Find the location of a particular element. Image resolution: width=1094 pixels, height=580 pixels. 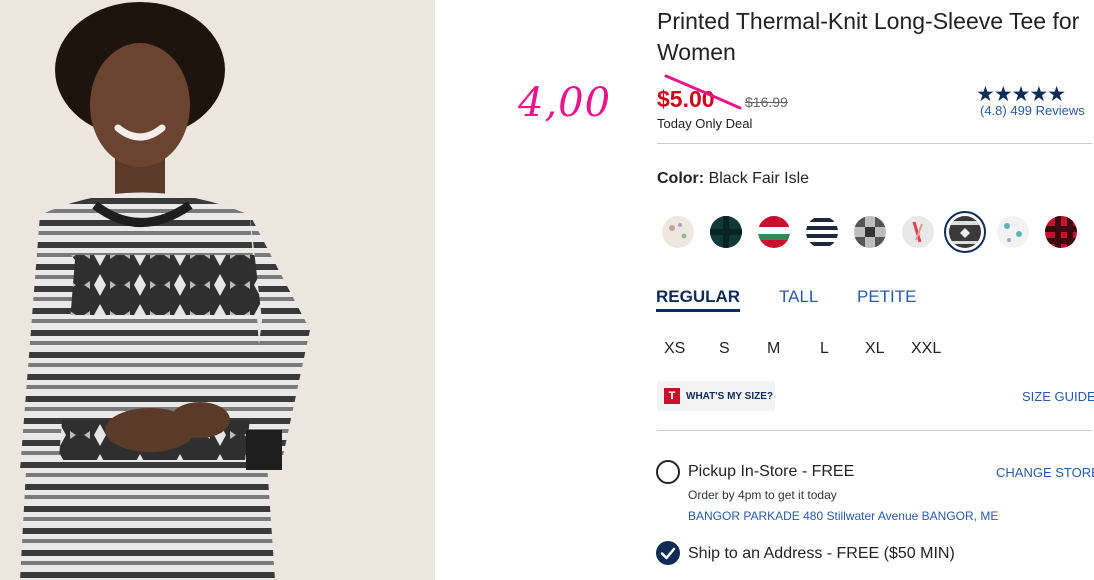

swatch-navy-white-stripe is located at coordinates (822, 232).